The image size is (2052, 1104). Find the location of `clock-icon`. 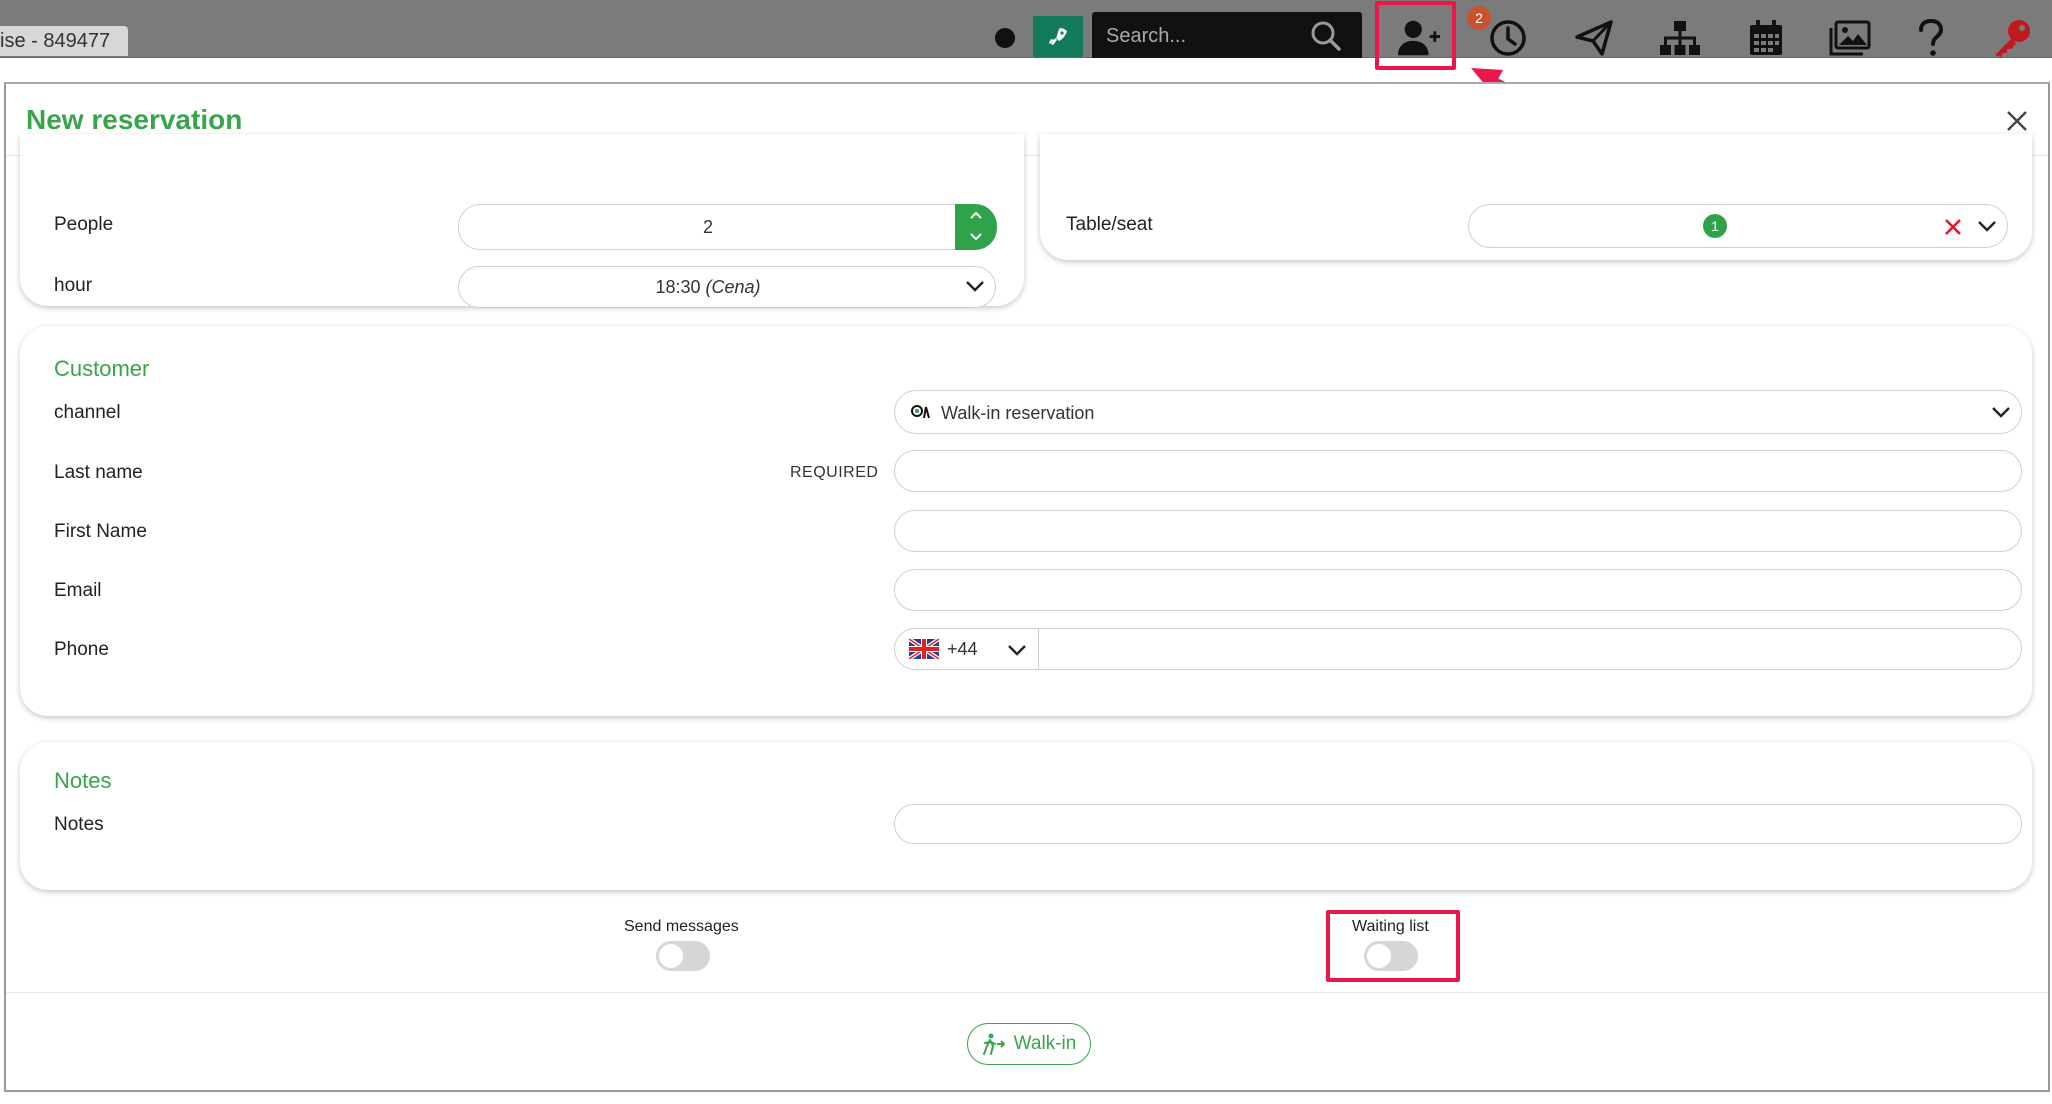

clock-icon is located at coordinates (1508, 38).